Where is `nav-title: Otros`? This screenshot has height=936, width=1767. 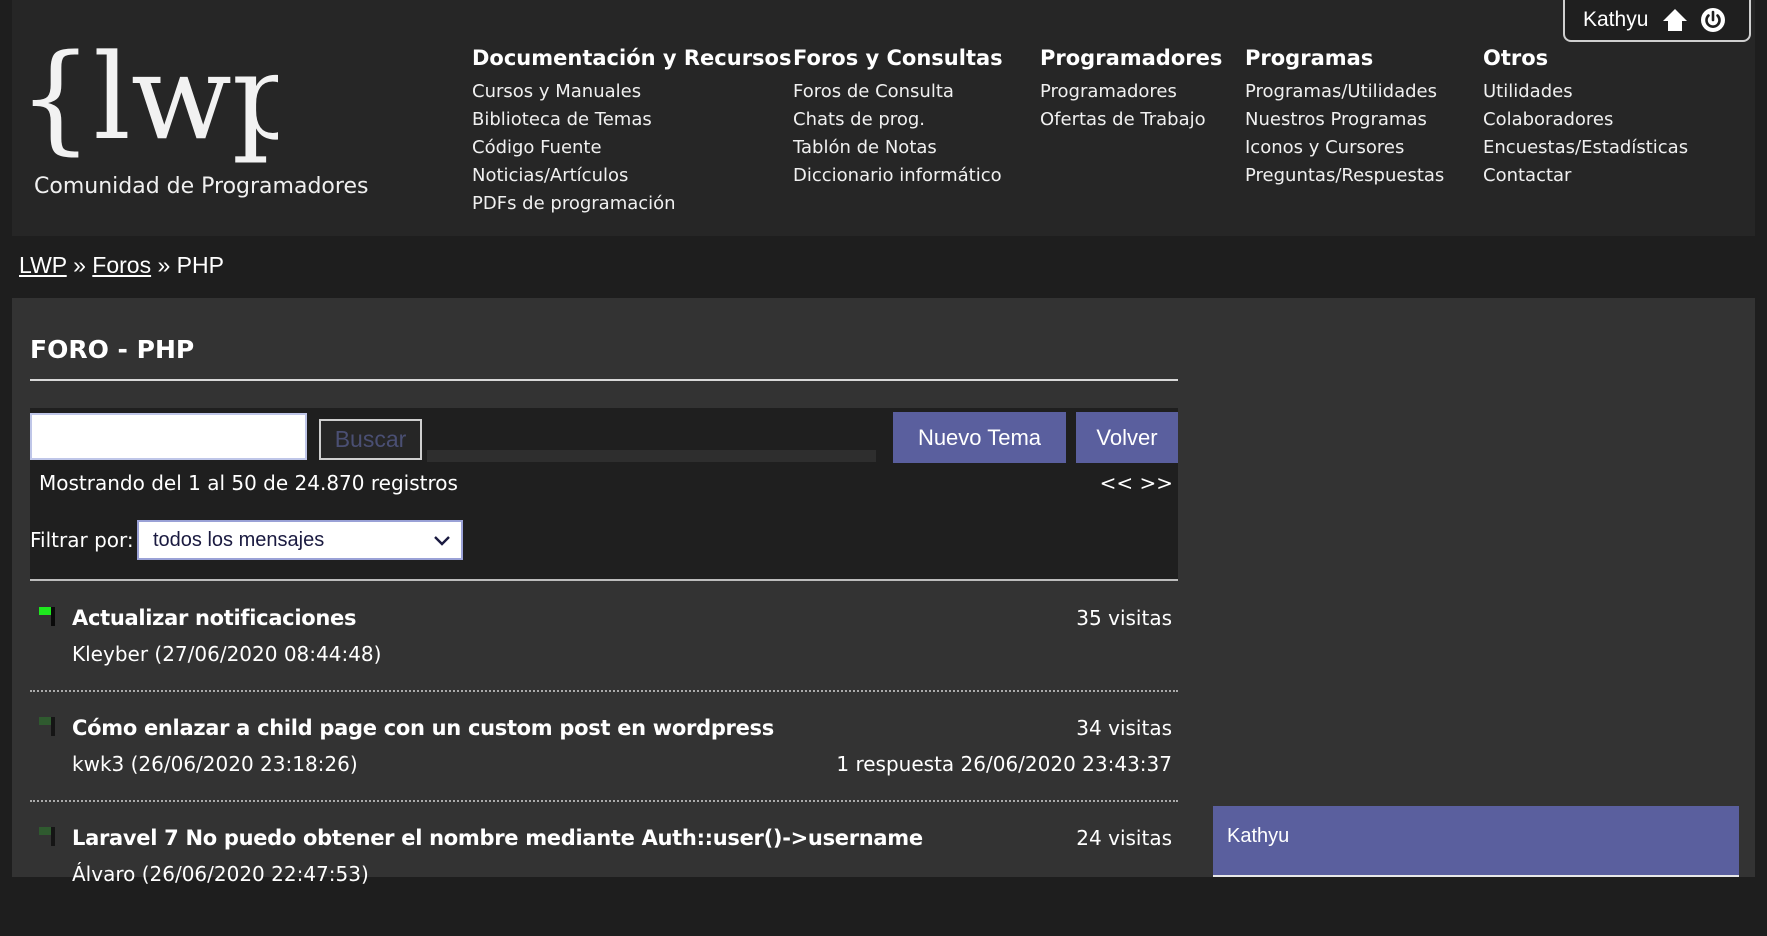
nav-title: Otros is located at coordinates (1516, 58).